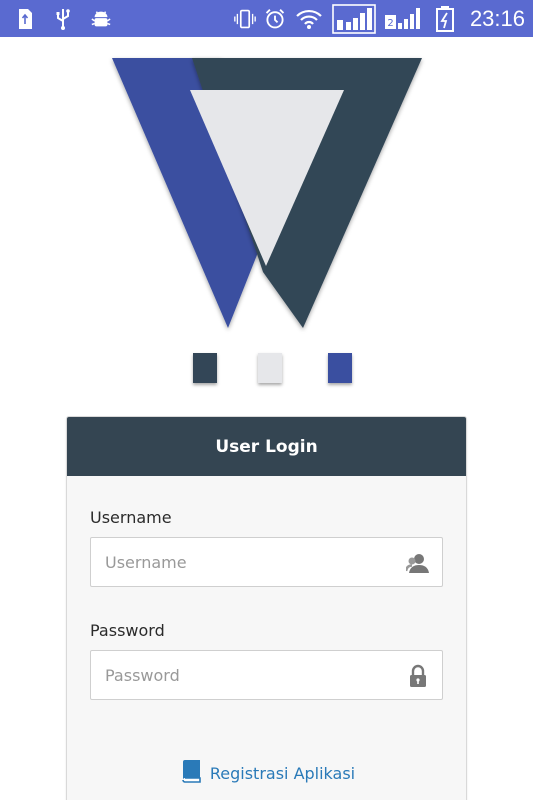 This screenshot has width=533, height=800. I want to click on logo-color-squares, so click(266, 368).